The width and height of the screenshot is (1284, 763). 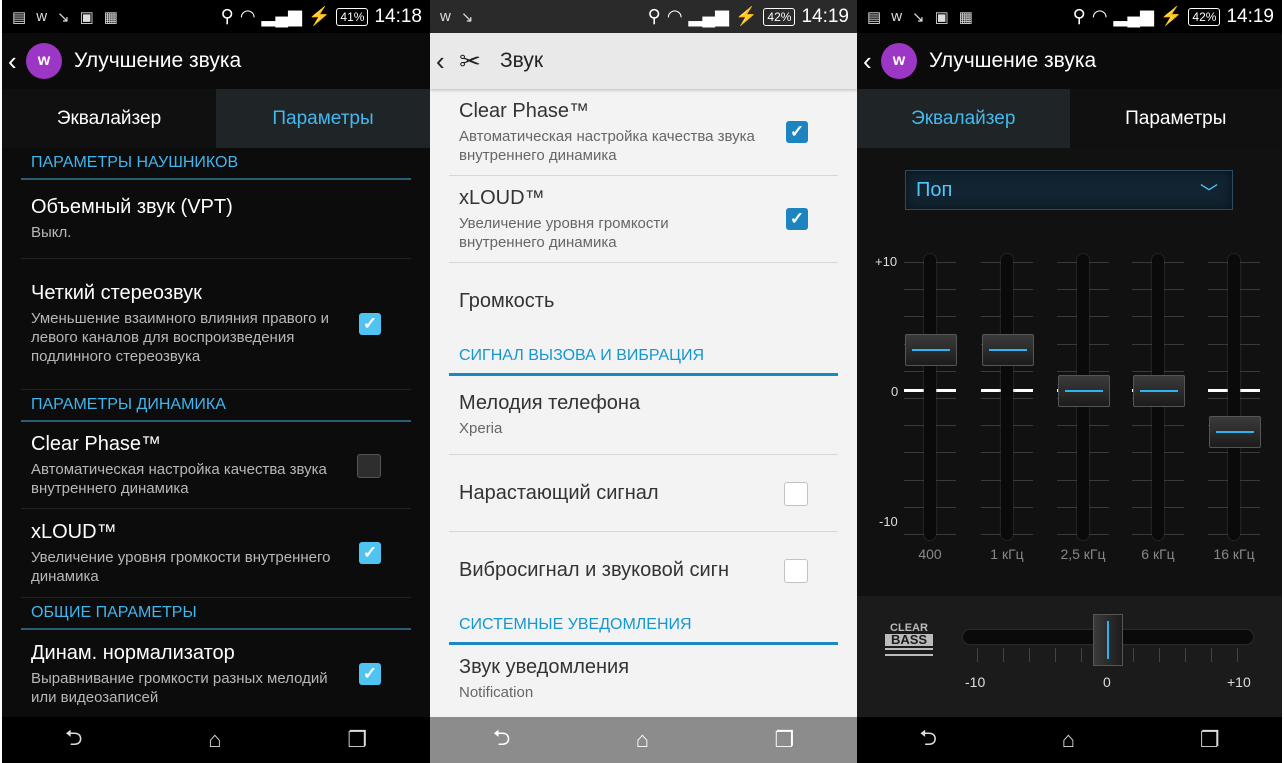 I want to click on wifi-icon: ◠, so click(x=1099, y=16).